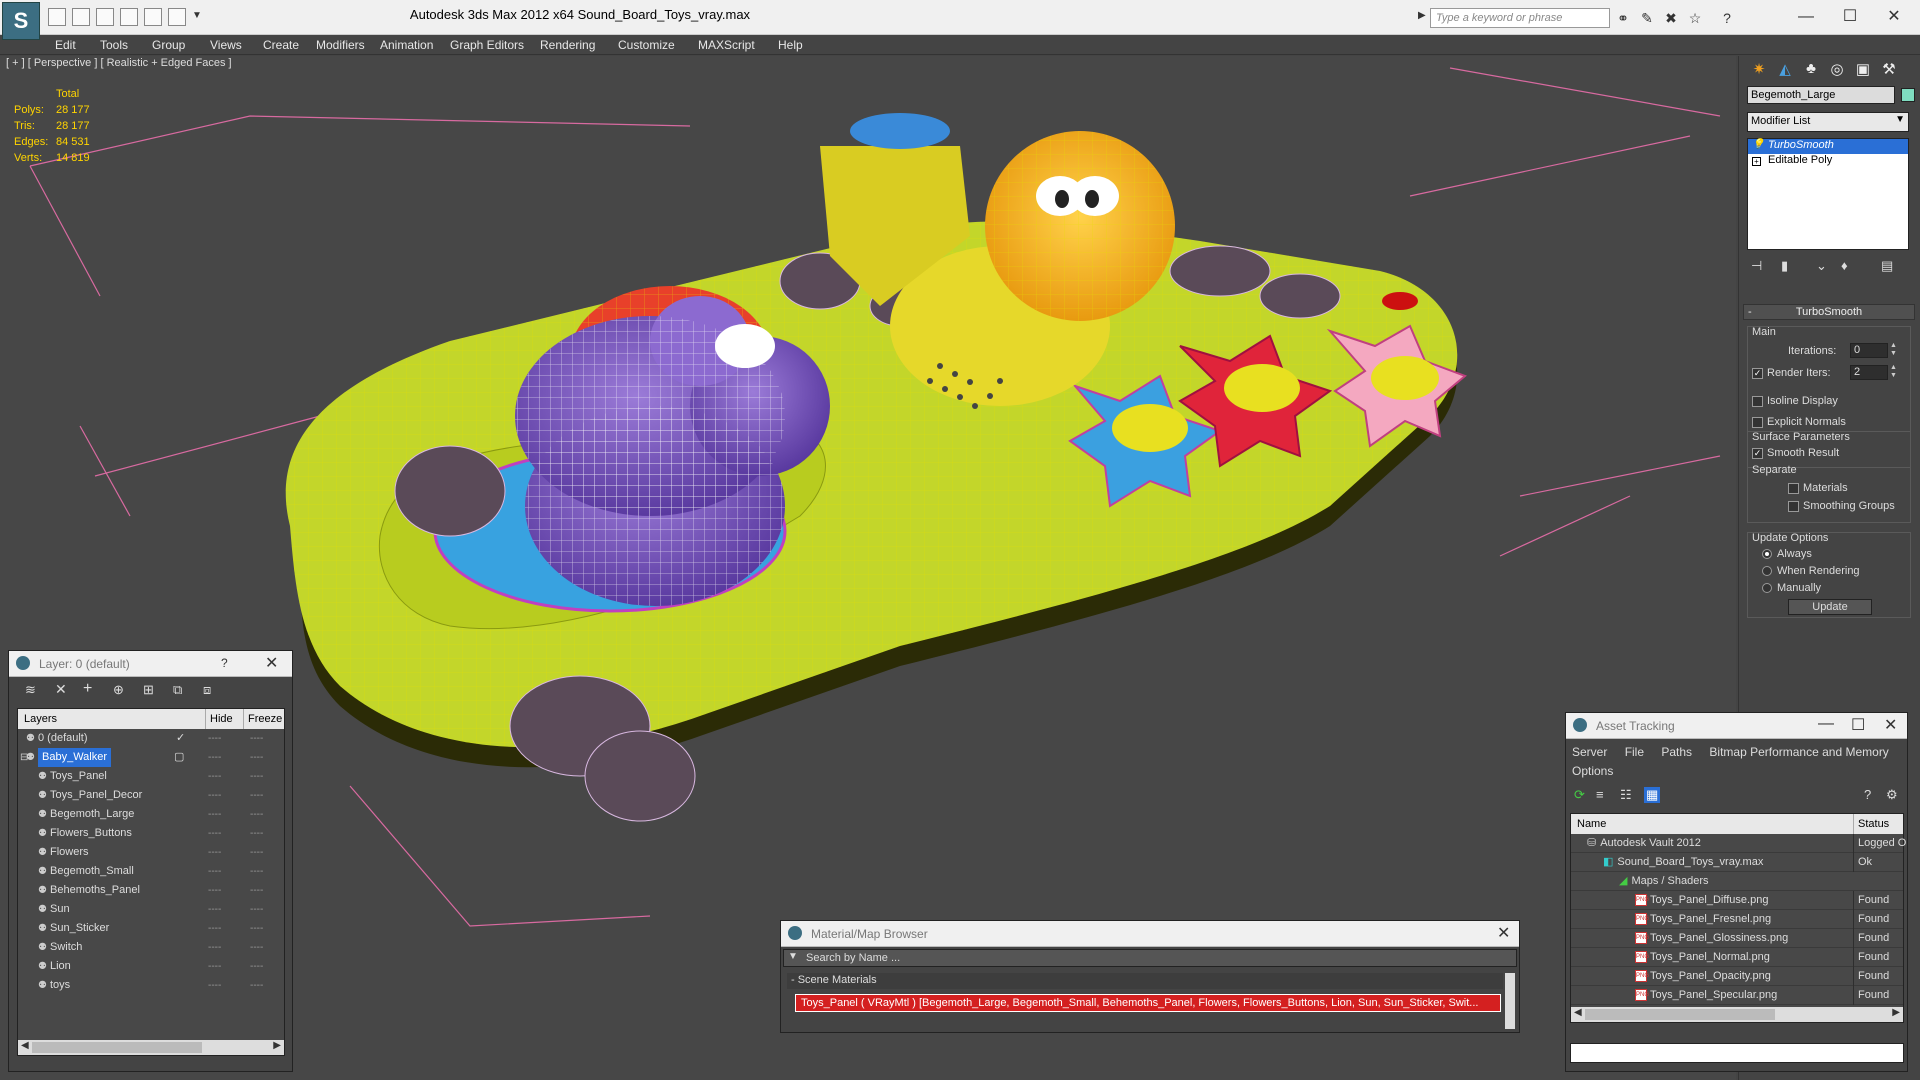 The height and width of the screenshot is (1080, 1920). Describe the element at coordinates (567, 45) in the screenshot. I see `menu-rendering: Rendering` at that location.